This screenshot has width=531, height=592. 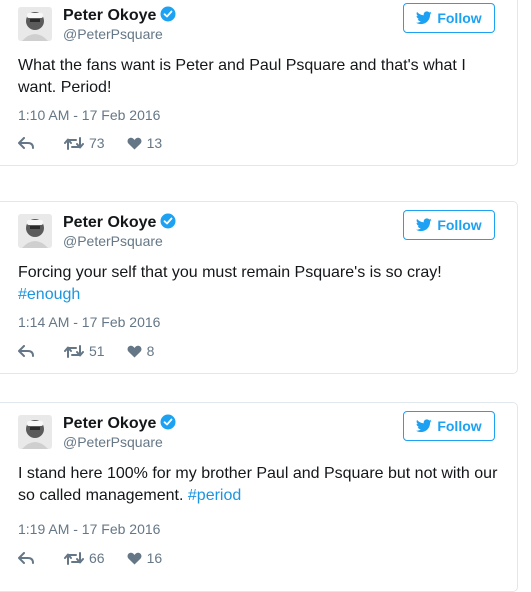 I want to click on like-count: 16, so click(x=154, y=558).